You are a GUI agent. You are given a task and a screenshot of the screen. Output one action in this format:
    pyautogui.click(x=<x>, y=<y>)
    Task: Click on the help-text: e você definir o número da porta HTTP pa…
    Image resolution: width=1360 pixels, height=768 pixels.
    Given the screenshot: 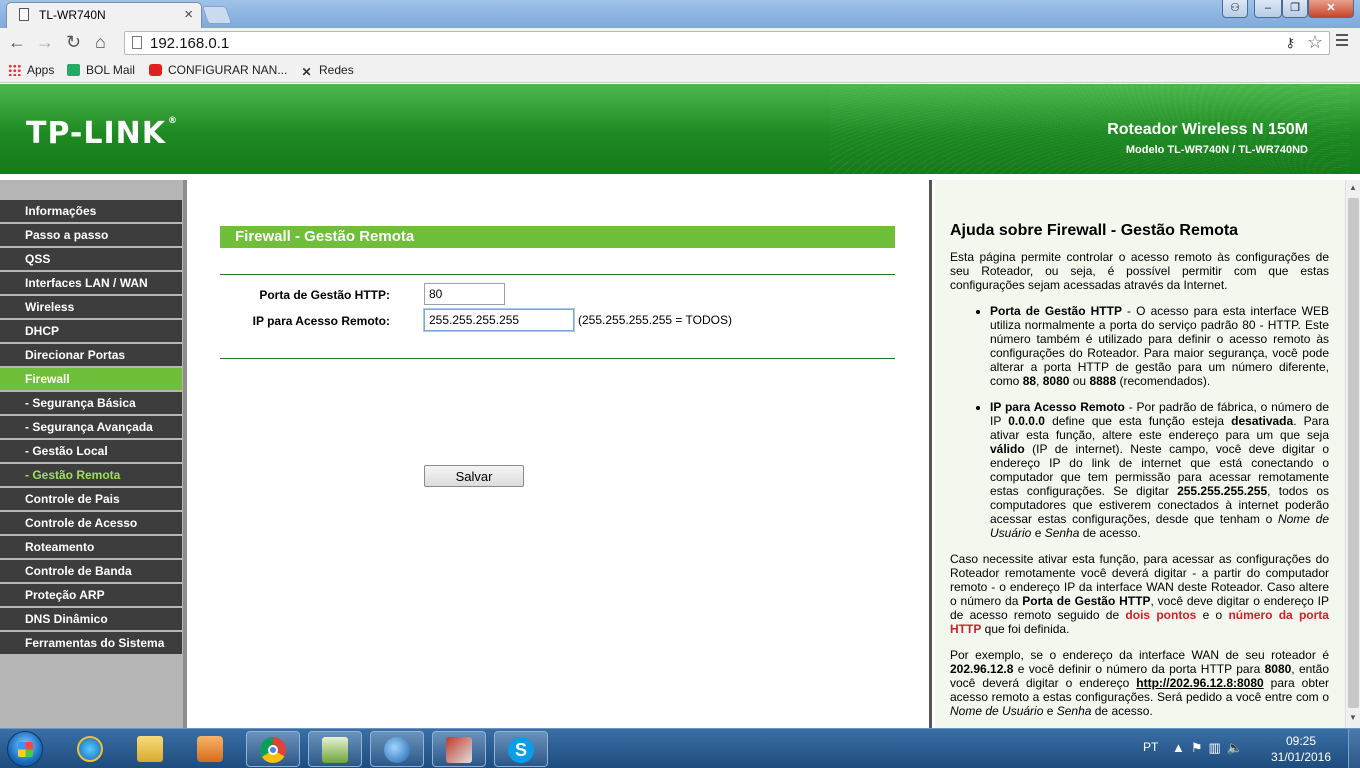 What is the action you would take?
    pyautogui.click(x=1139, y=669)
    